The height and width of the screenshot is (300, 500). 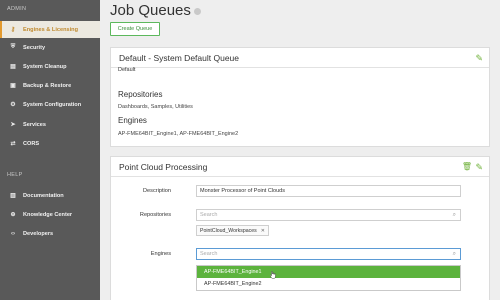 What do you see at coordinates (13, 144) in the screenshot?
I see `exchange-icon: ⇄` at bounding box center [13, 144].